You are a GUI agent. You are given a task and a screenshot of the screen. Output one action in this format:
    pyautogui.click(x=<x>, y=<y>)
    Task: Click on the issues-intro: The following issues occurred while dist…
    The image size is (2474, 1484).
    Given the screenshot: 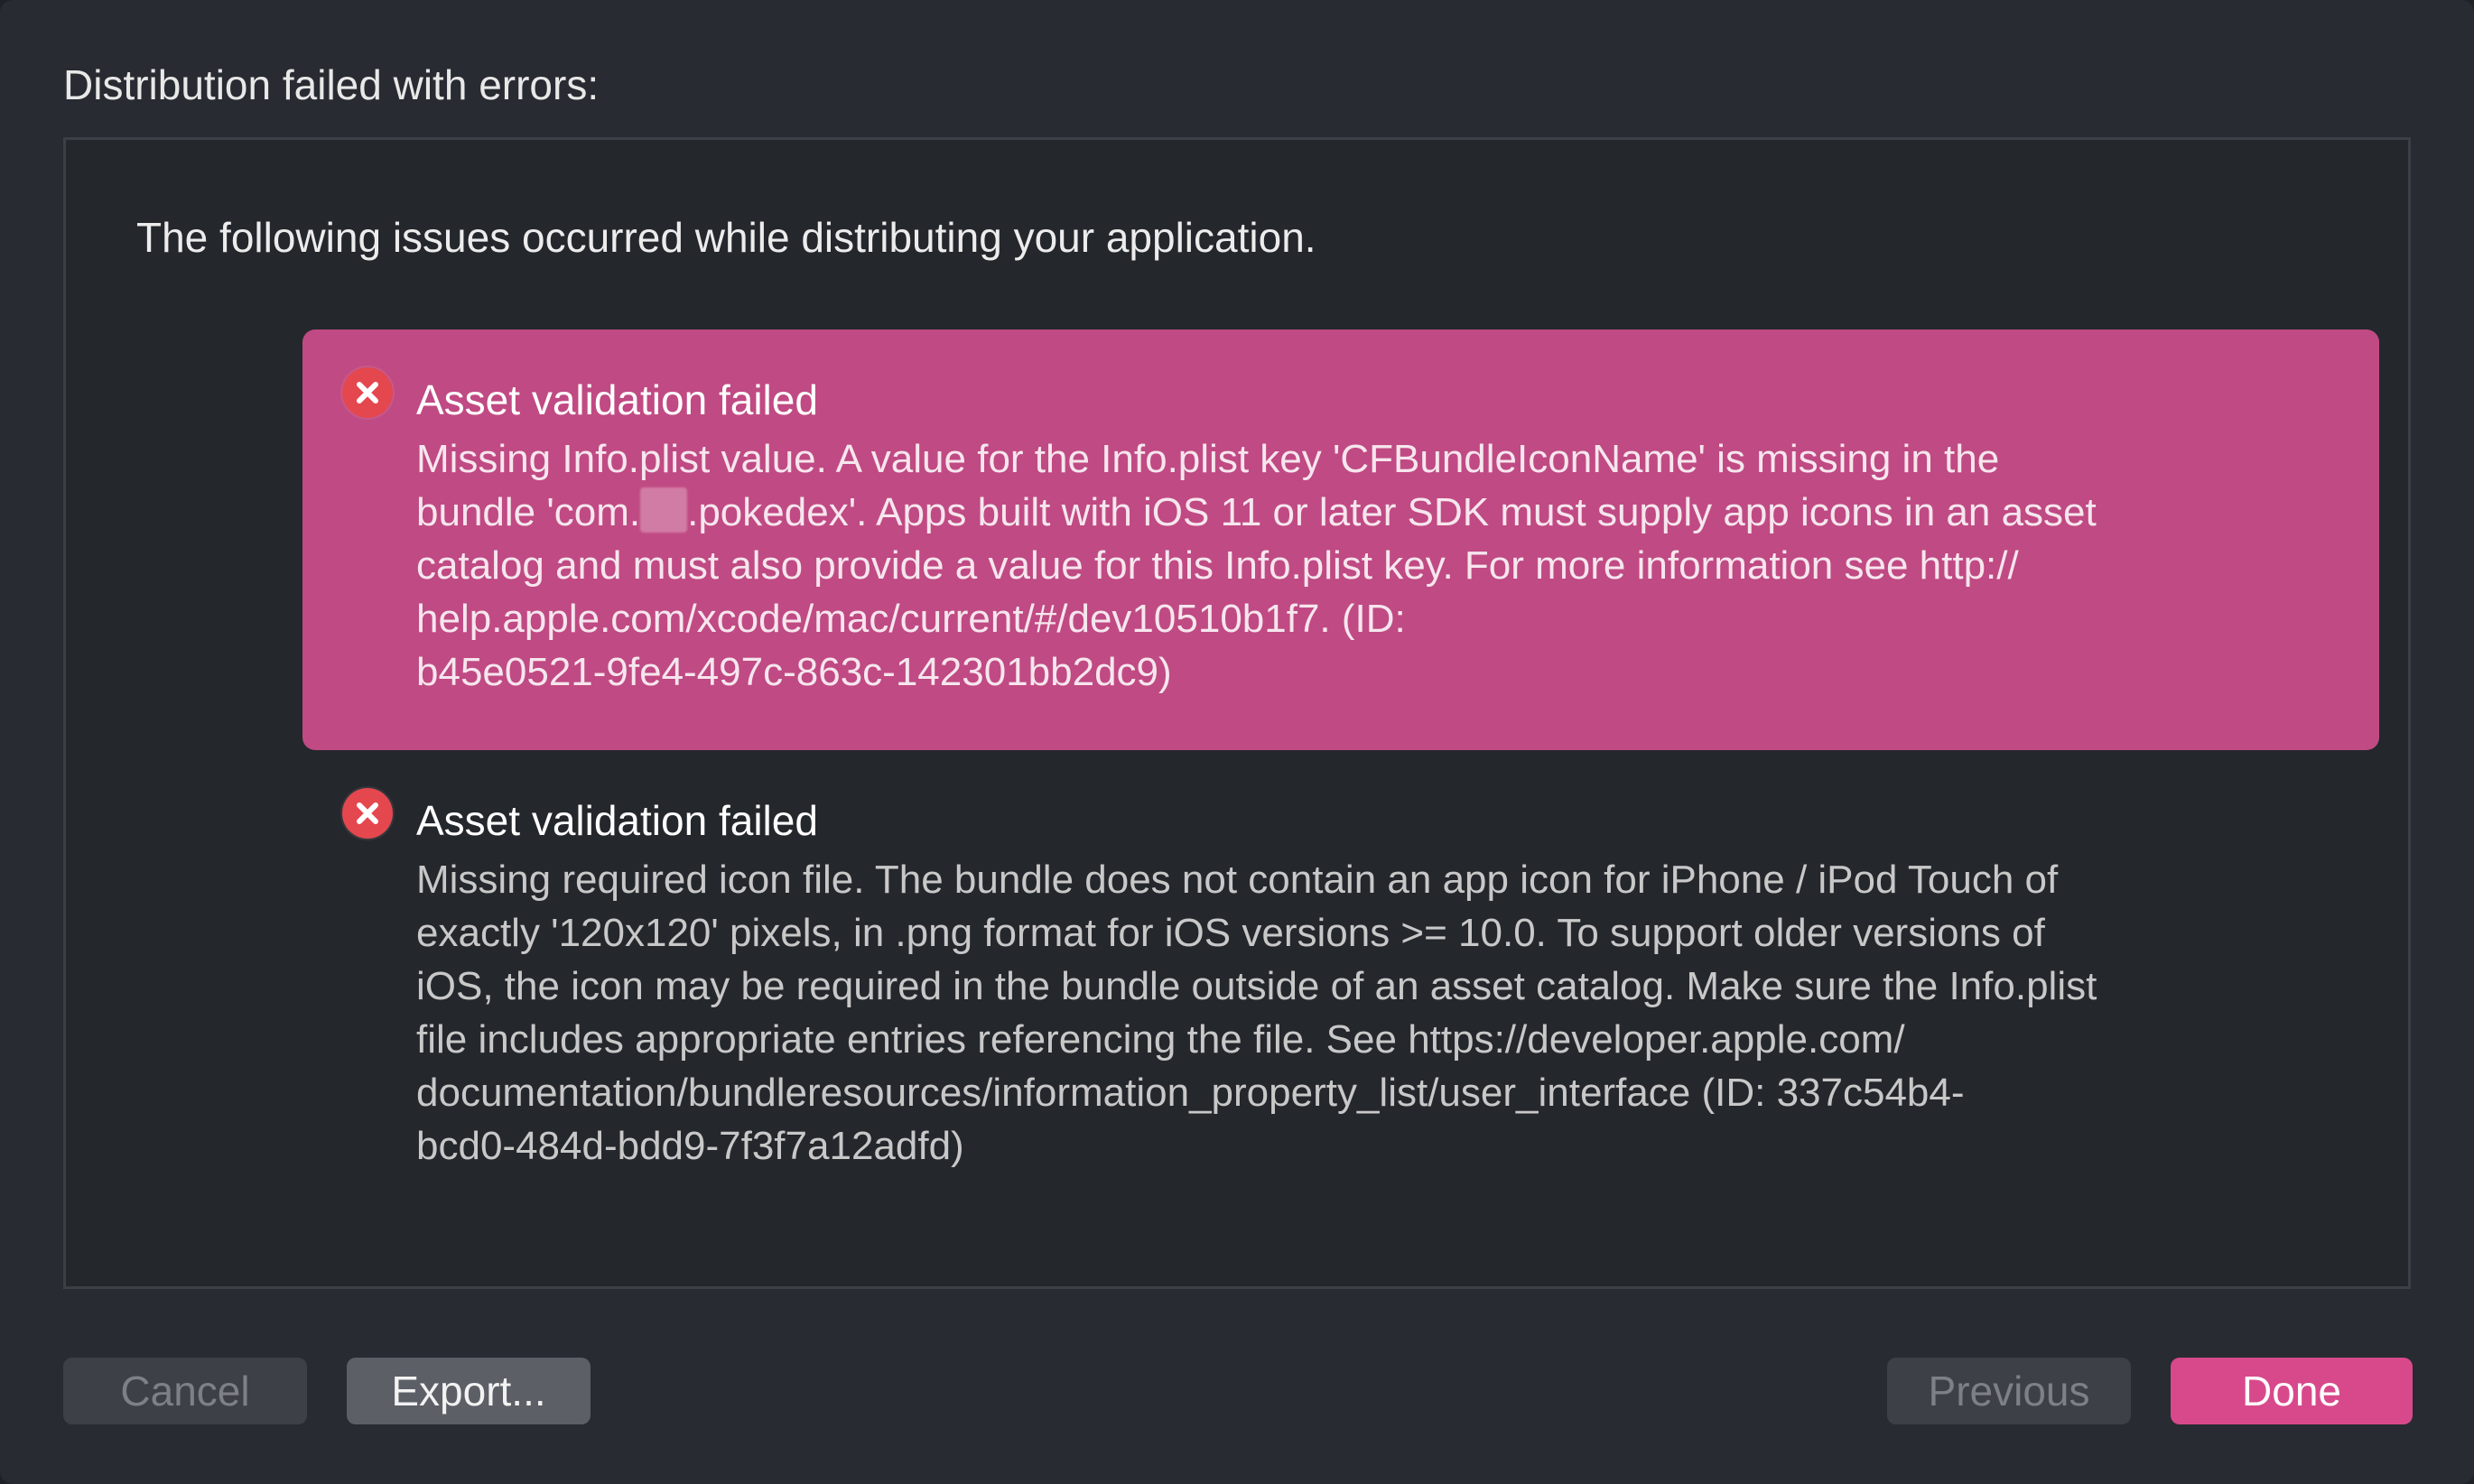 What is the action you would take?
    pyautogui.click(x=726, y=238)
    